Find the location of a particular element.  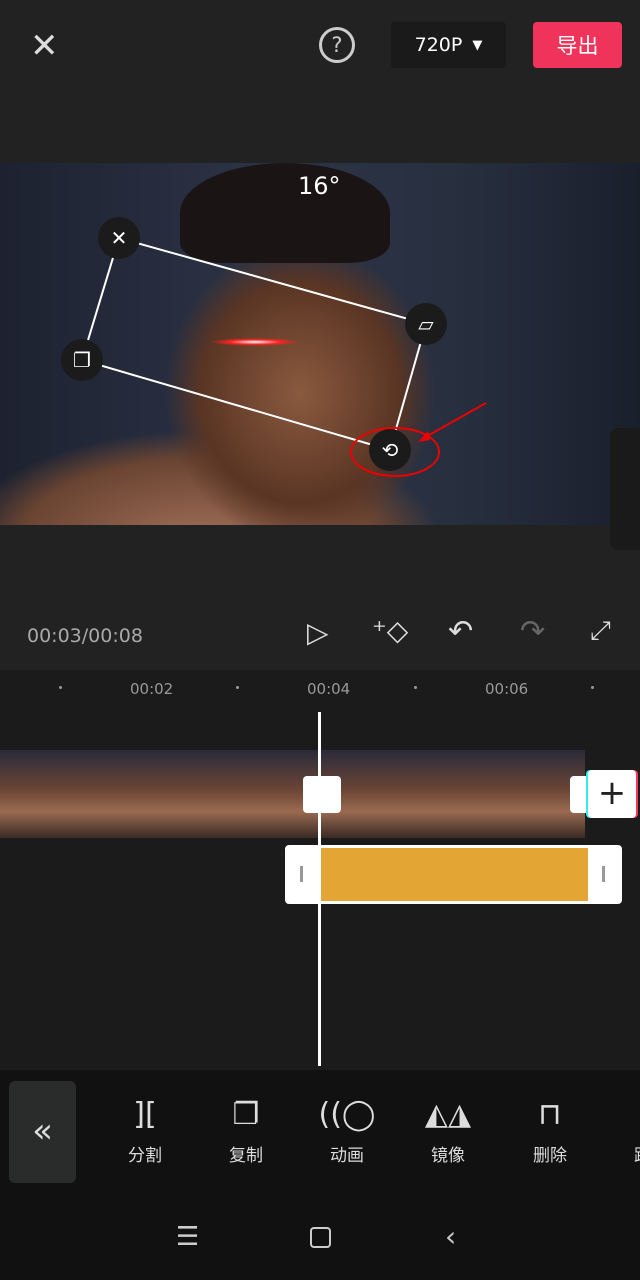

close-icon: ✕ is located at coordinates (44, 46).